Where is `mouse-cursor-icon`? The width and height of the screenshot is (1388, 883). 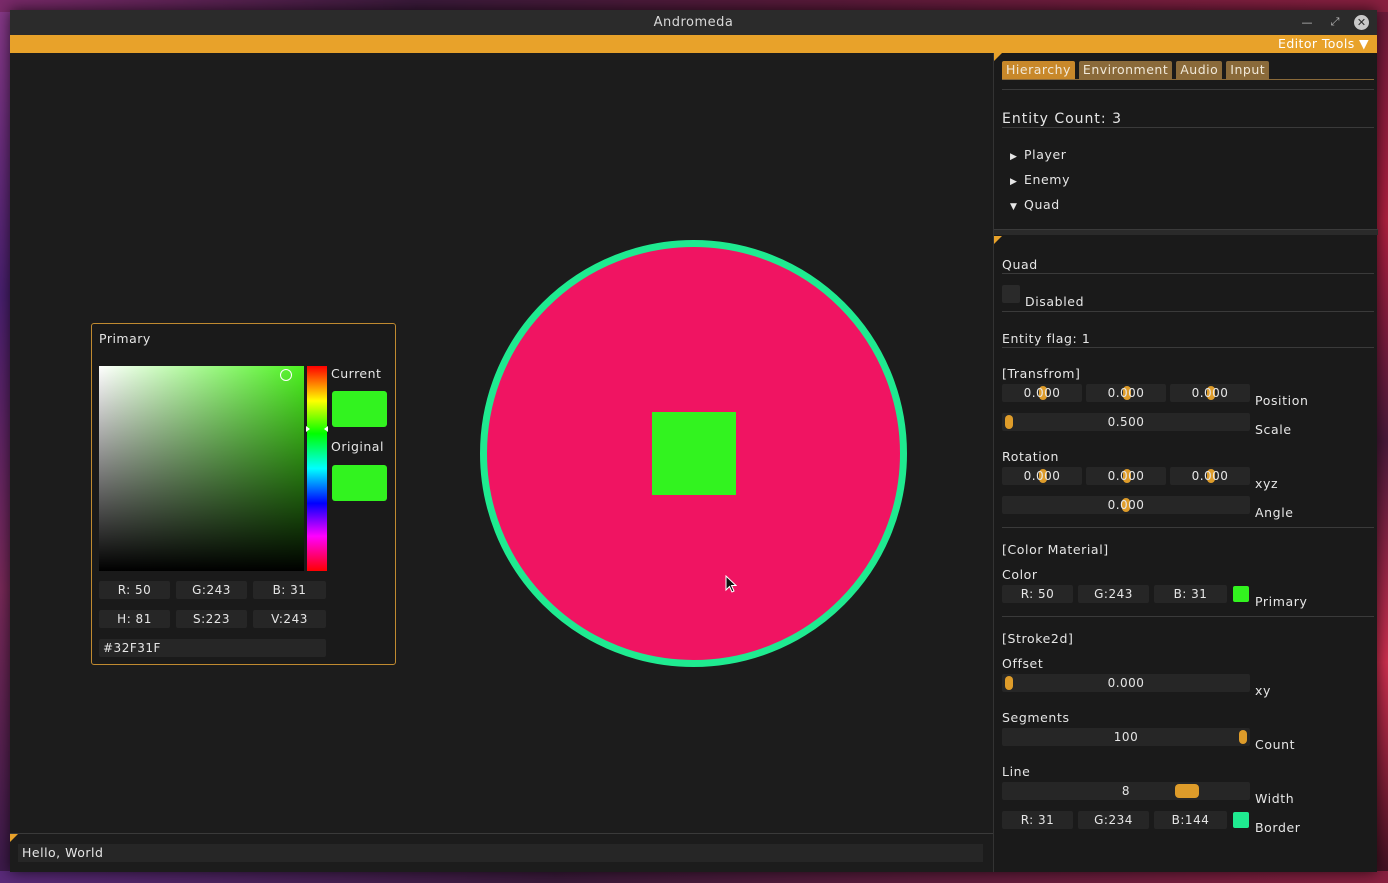
mouse-cursor-icon is located at coordinates (731, 584).